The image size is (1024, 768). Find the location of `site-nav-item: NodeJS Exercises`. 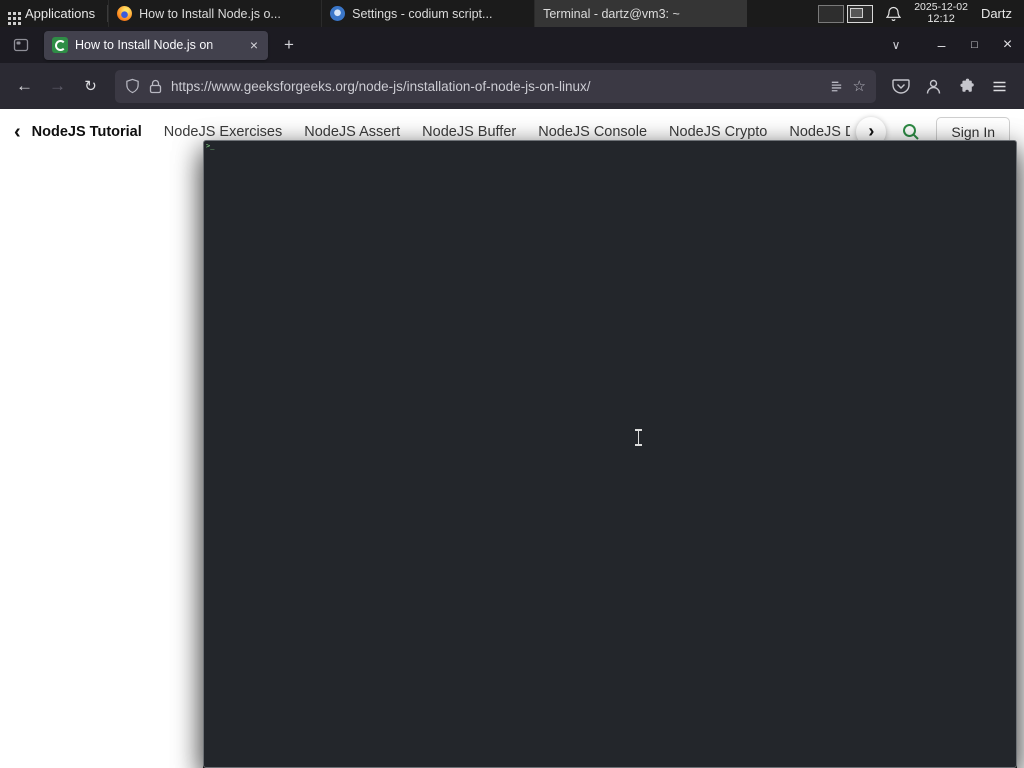

site-nav-item: NodeJS Exercises is located at coordinates (223, 132).